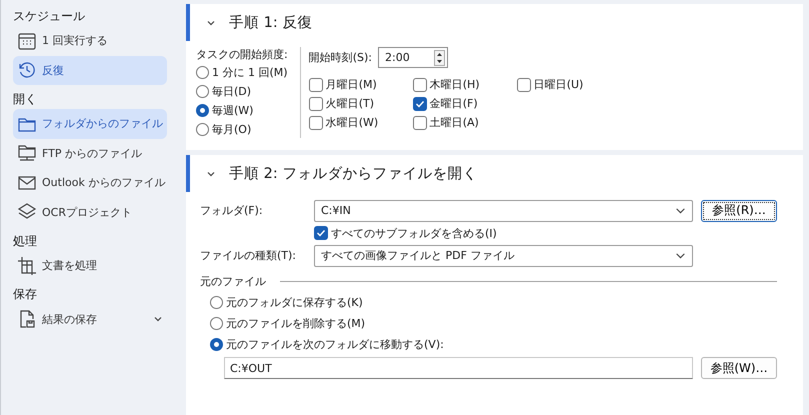  What do you see at coordinates (493, 323) in the screenshot?
I see `source-file-radio: 元のファイルを削除する(M)` at bounding box center [493, 323].